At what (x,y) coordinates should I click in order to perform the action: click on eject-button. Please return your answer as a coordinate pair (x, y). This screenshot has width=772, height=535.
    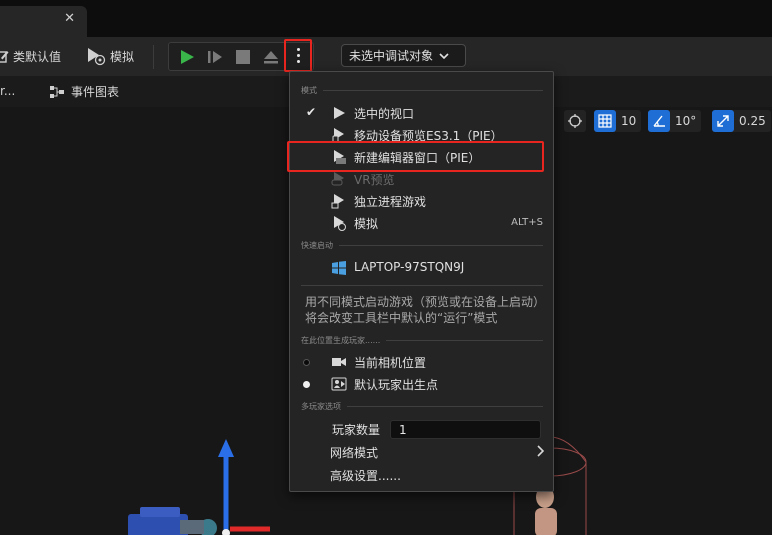
    Looking at the image, I should click on (271, 57).